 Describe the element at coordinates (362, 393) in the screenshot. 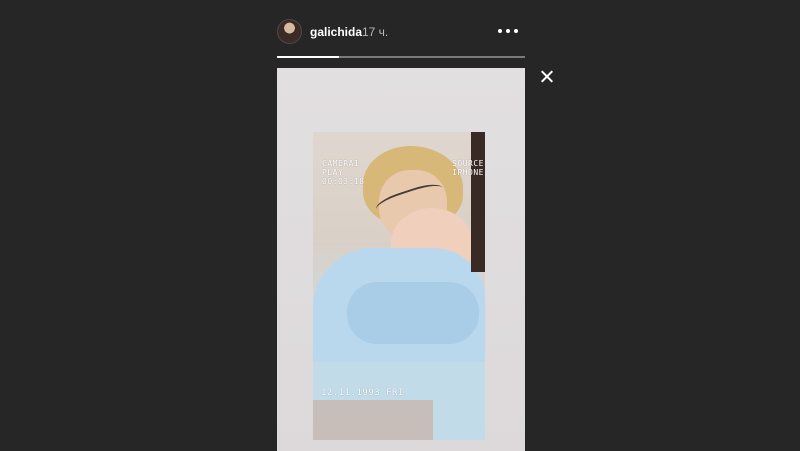

I see `vhs-date: 12.11.1993 FRI` at that location.